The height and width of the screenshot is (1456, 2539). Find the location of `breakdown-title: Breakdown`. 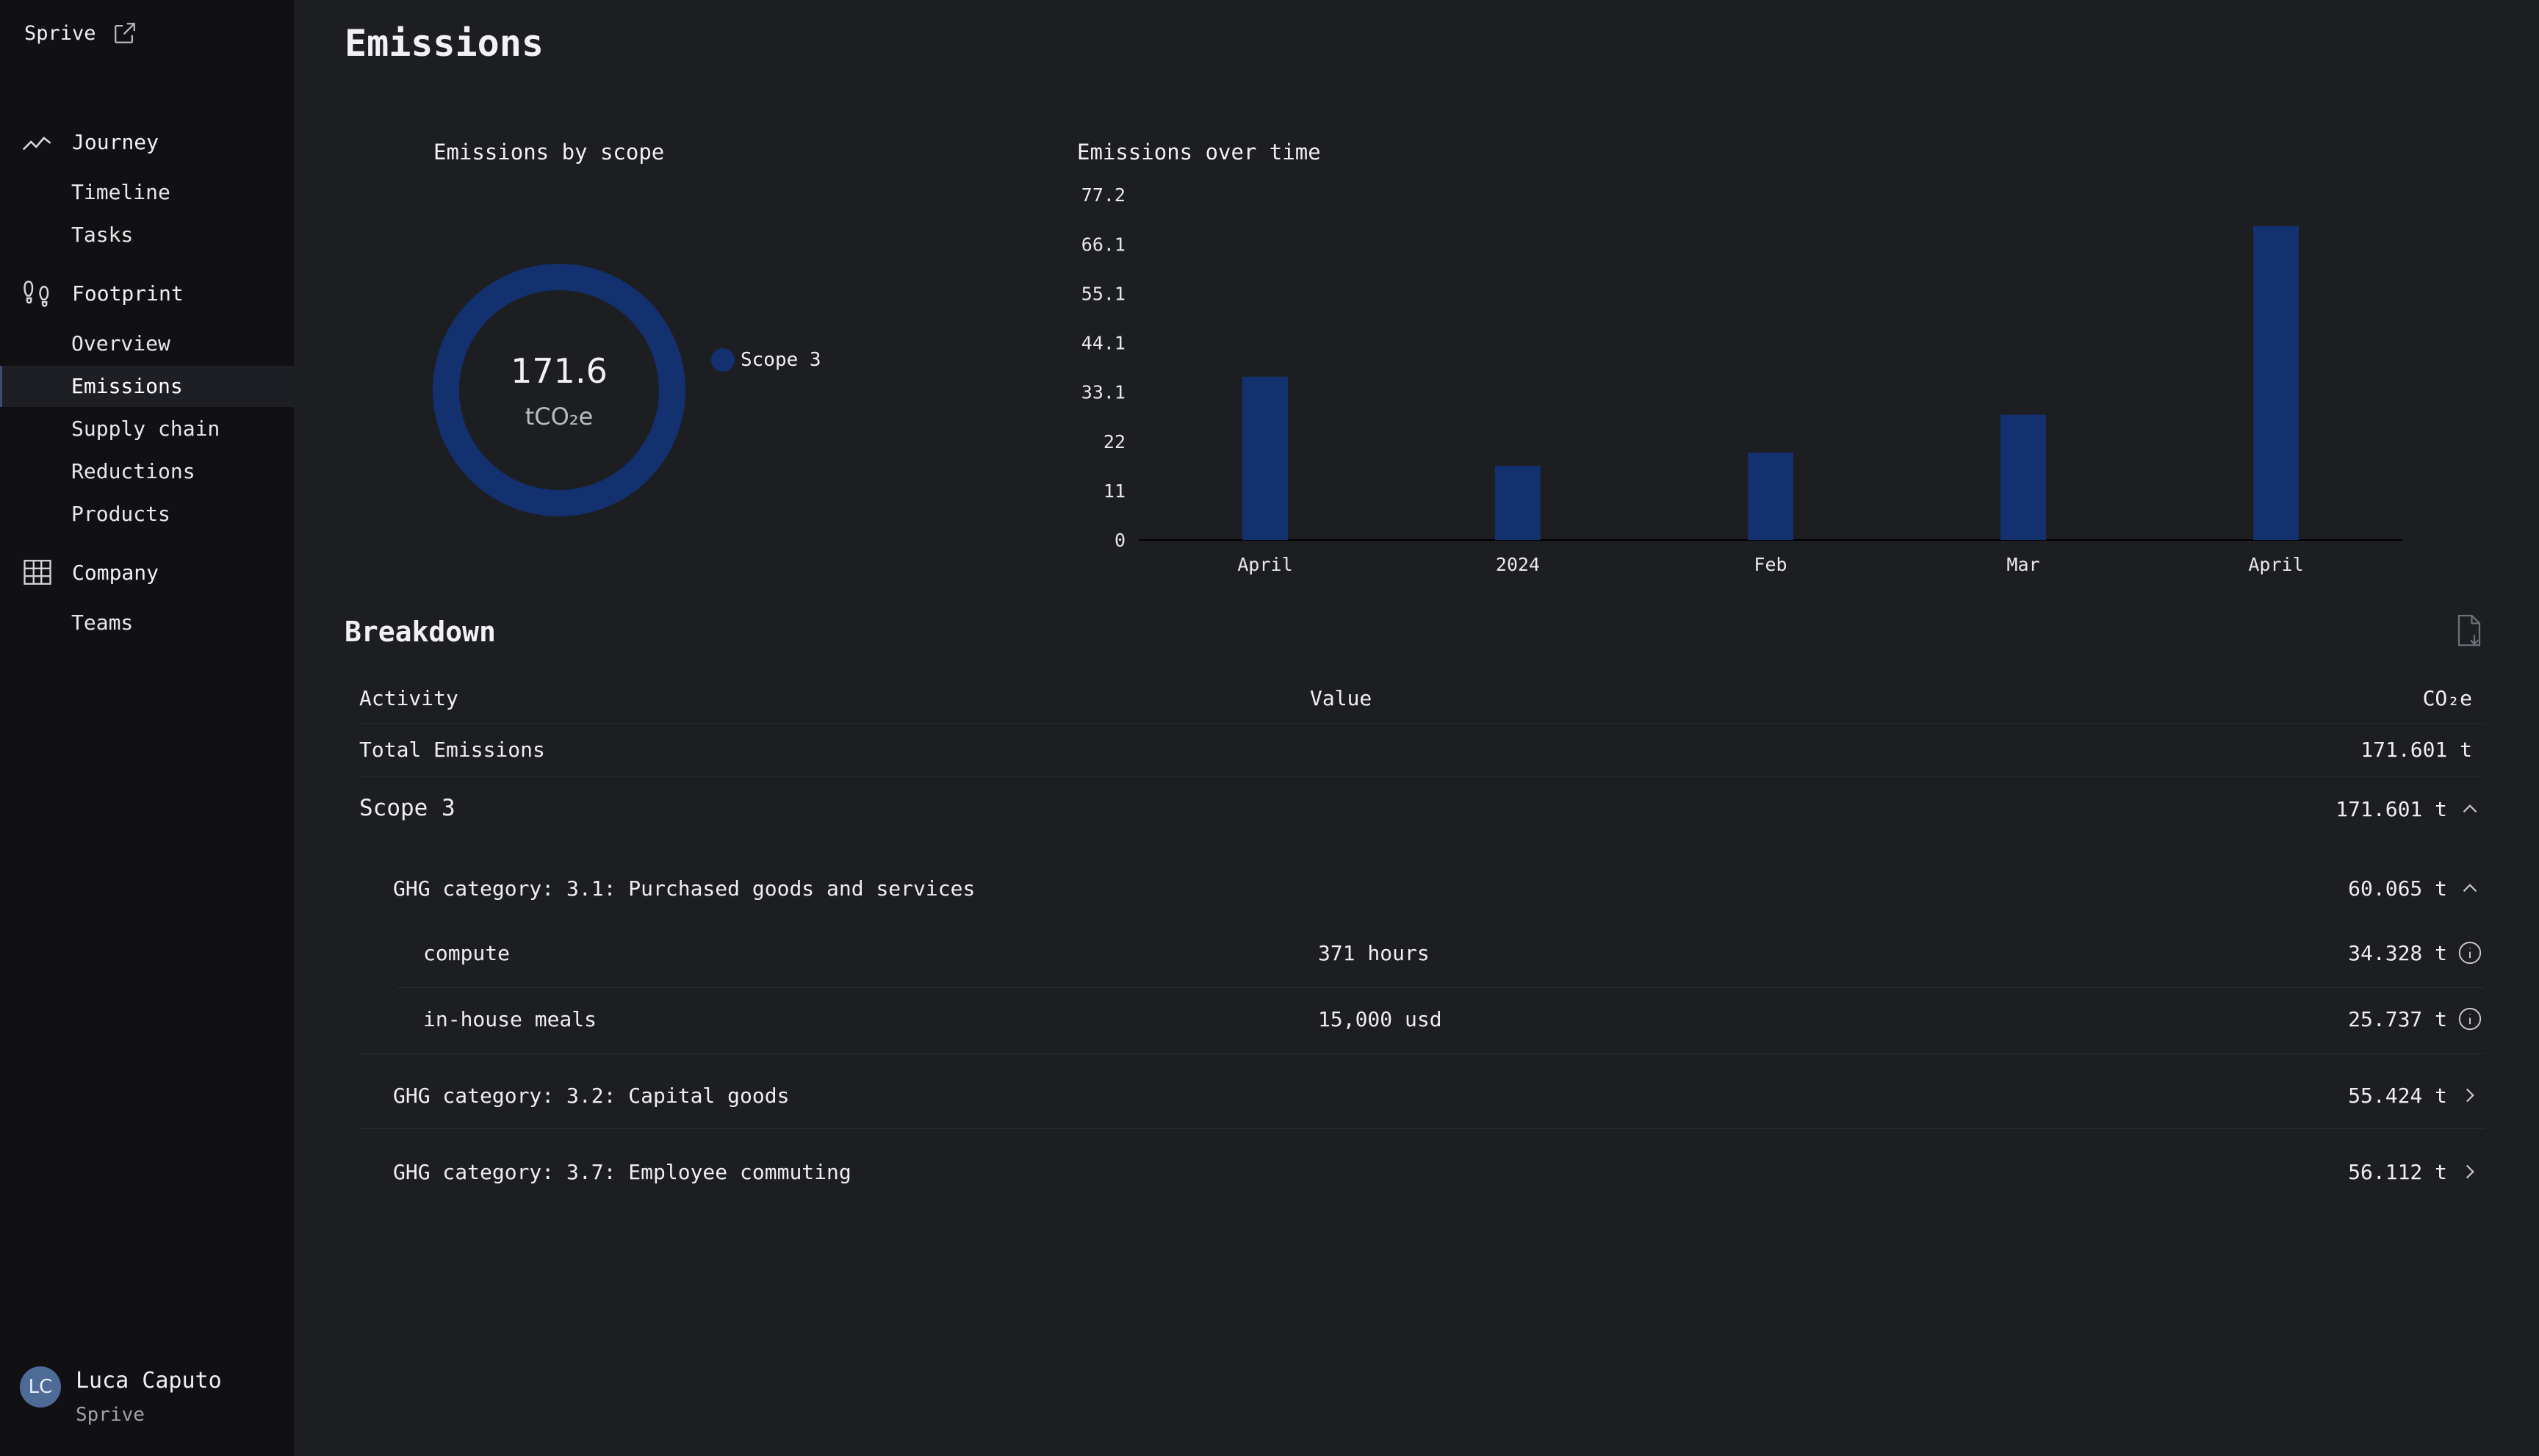

breakdown-title: Breakdown is located at coordinates (420, 632).